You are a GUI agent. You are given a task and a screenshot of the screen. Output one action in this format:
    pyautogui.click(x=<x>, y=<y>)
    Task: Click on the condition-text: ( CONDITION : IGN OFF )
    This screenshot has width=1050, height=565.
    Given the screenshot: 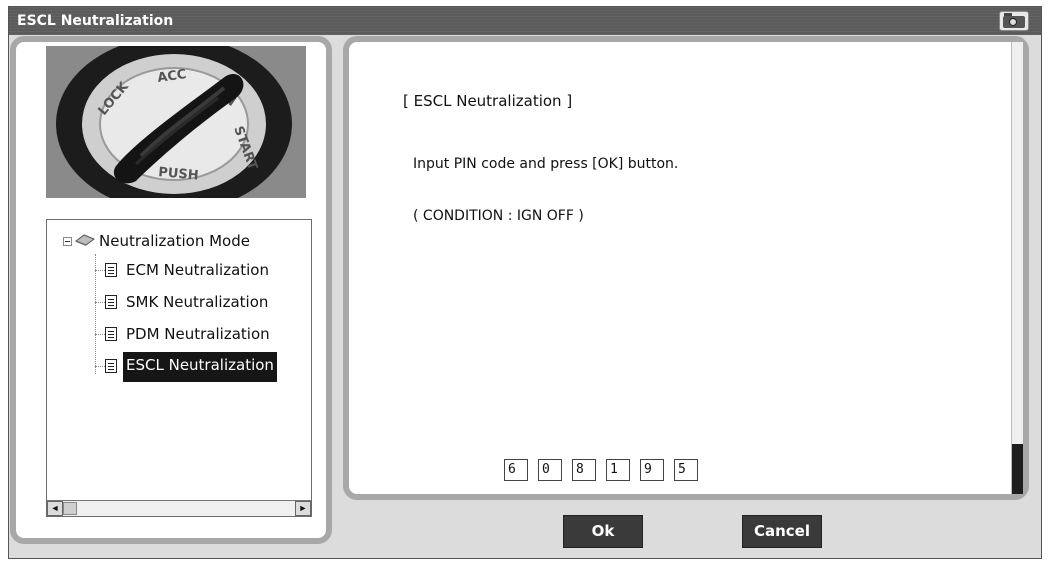 What is the action you would take?
    pyautogui.click(x=498, y=216)
    